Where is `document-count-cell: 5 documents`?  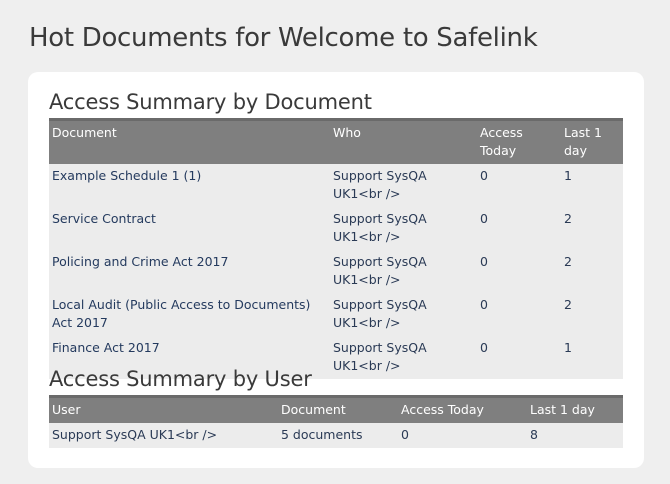
document-count-cell: 5 documents is located at coordinates (322, 434).